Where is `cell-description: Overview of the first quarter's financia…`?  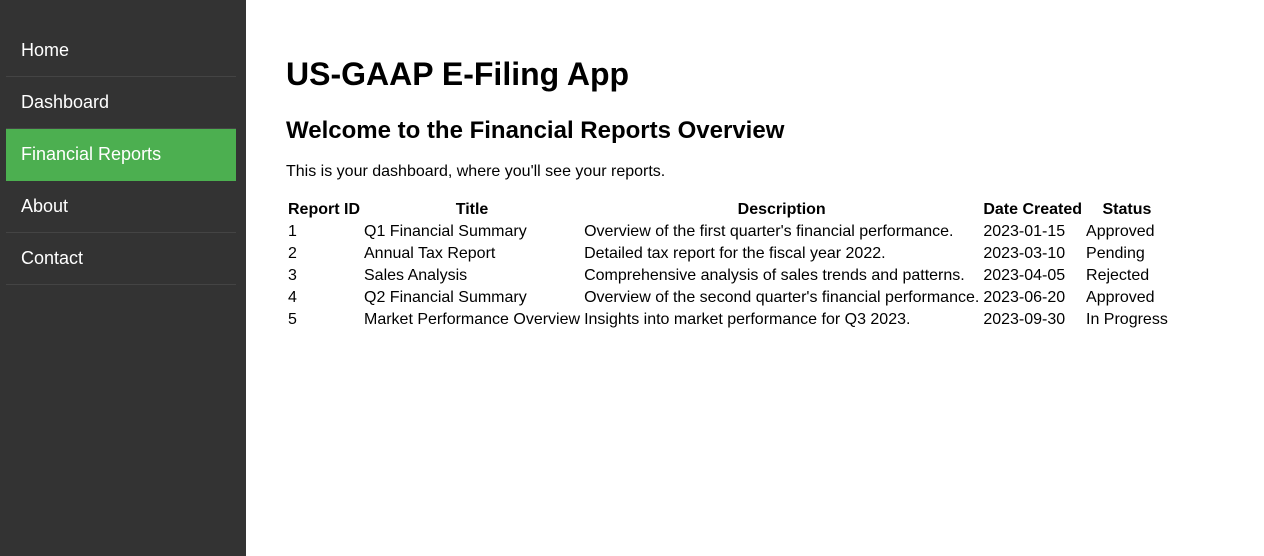 cell-description: Overview of the first quarter's financia… is located at coordinates (769, 231).